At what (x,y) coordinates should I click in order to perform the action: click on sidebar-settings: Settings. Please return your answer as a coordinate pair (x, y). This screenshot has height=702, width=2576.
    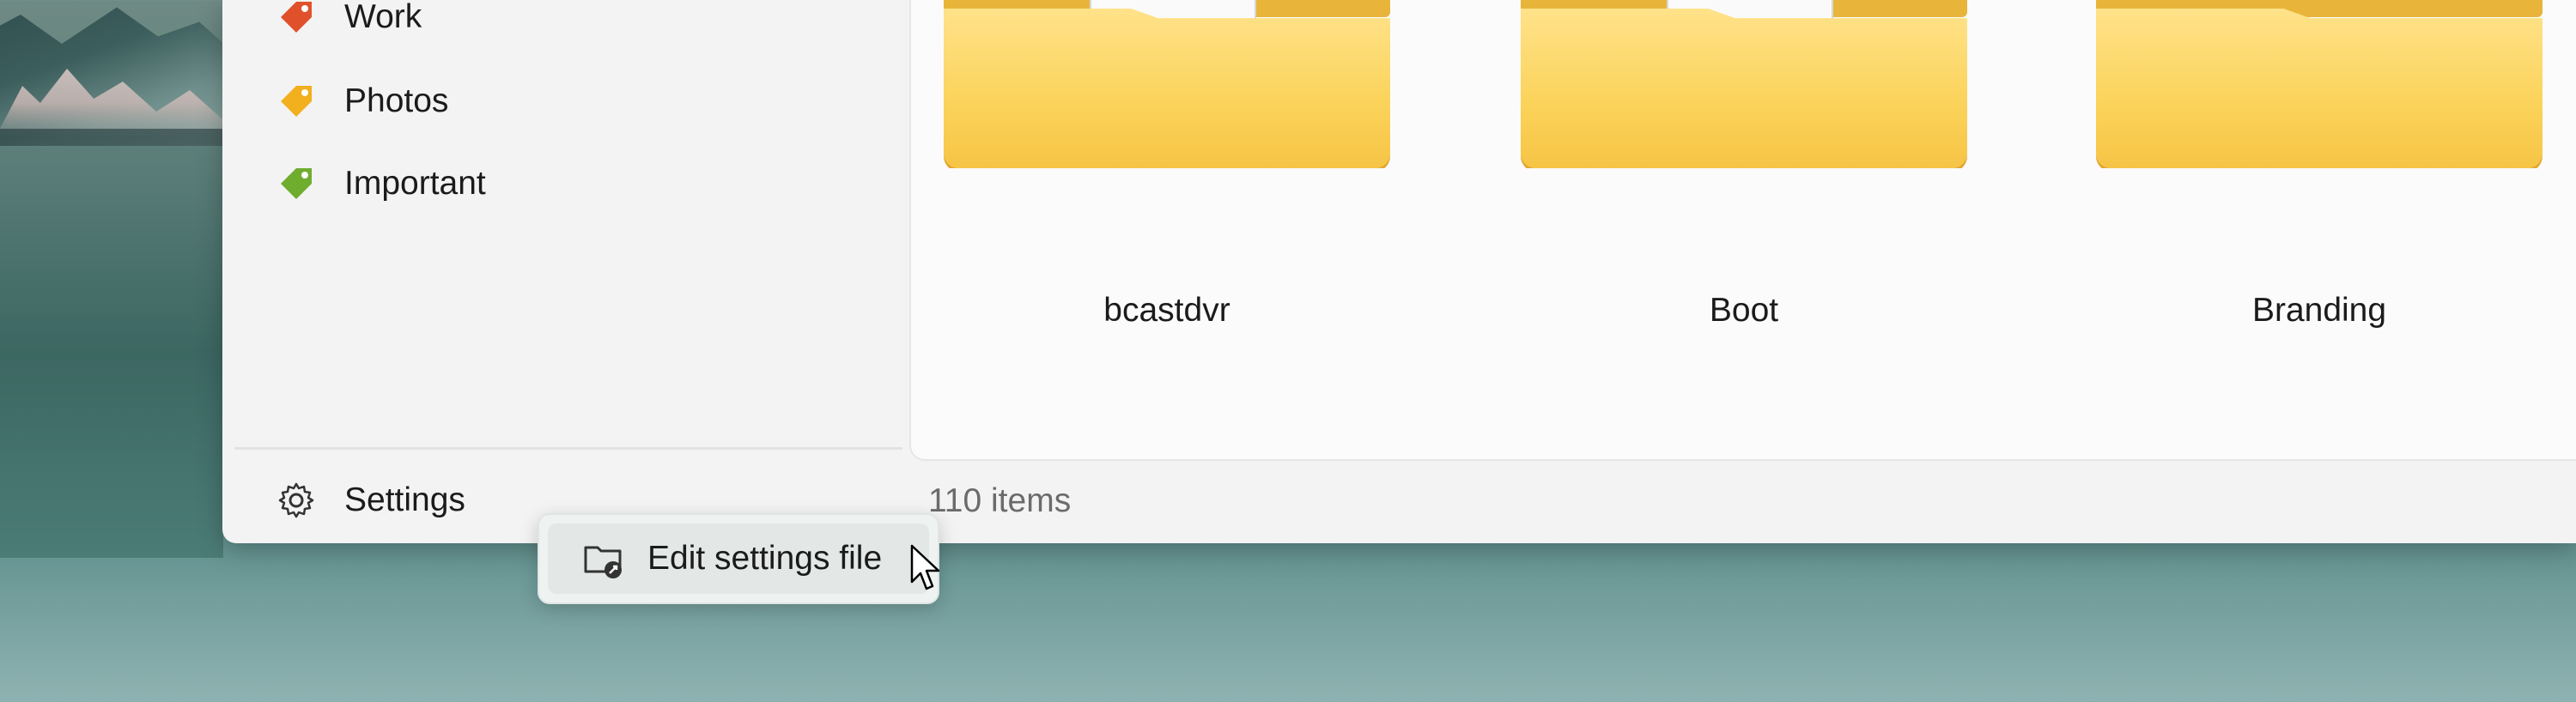
    Looking at the image, I should click on (369, 500).